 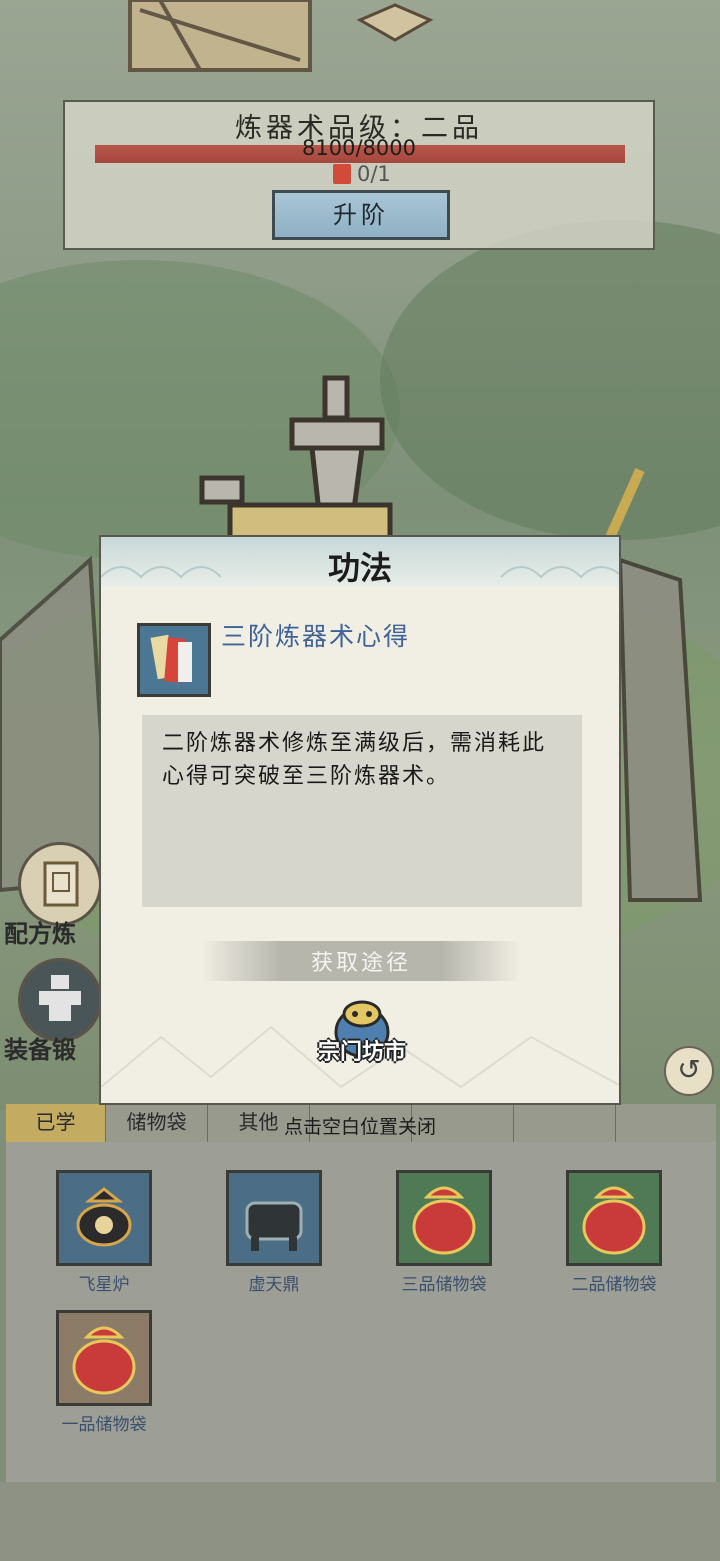 I want to click on upgrade-button: 升阶, so click(x=361, y=215).